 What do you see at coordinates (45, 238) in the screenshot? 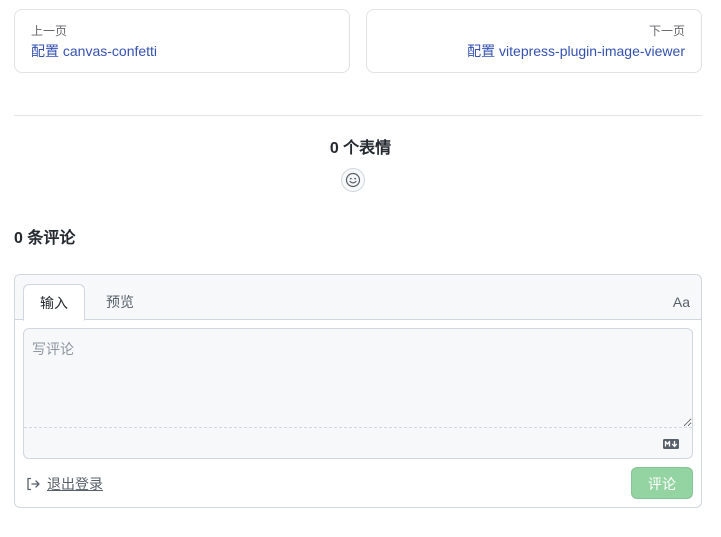
I see `comments-count: 0 条评论` at bounding box center [45, 238].